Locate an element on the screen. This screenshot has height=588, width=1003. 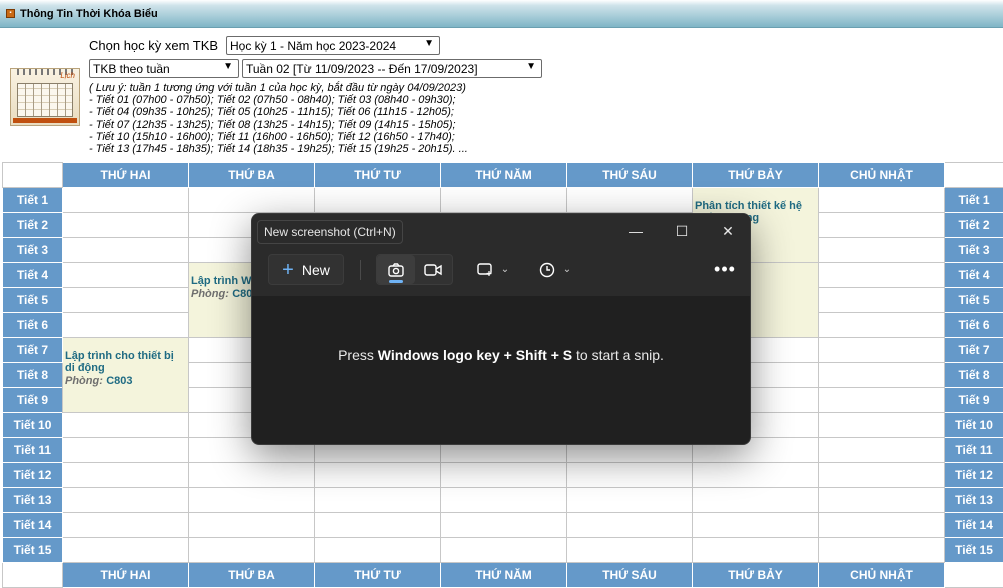
new-screenshot-tooltip: New screenshot (Ctrl+N) is located at coordinates (330, 232).